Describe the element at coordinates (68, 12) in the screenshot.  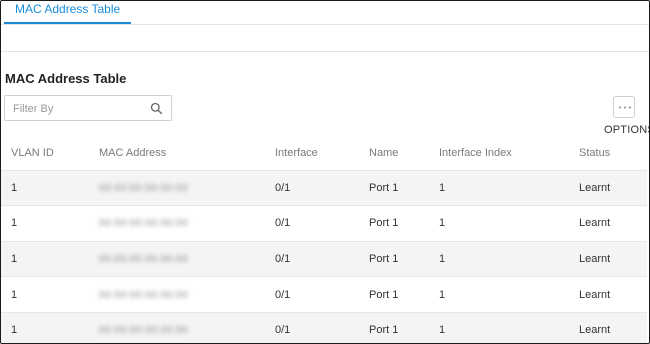
I see `tab-mac-address-table: MAC Address Table` at that location.